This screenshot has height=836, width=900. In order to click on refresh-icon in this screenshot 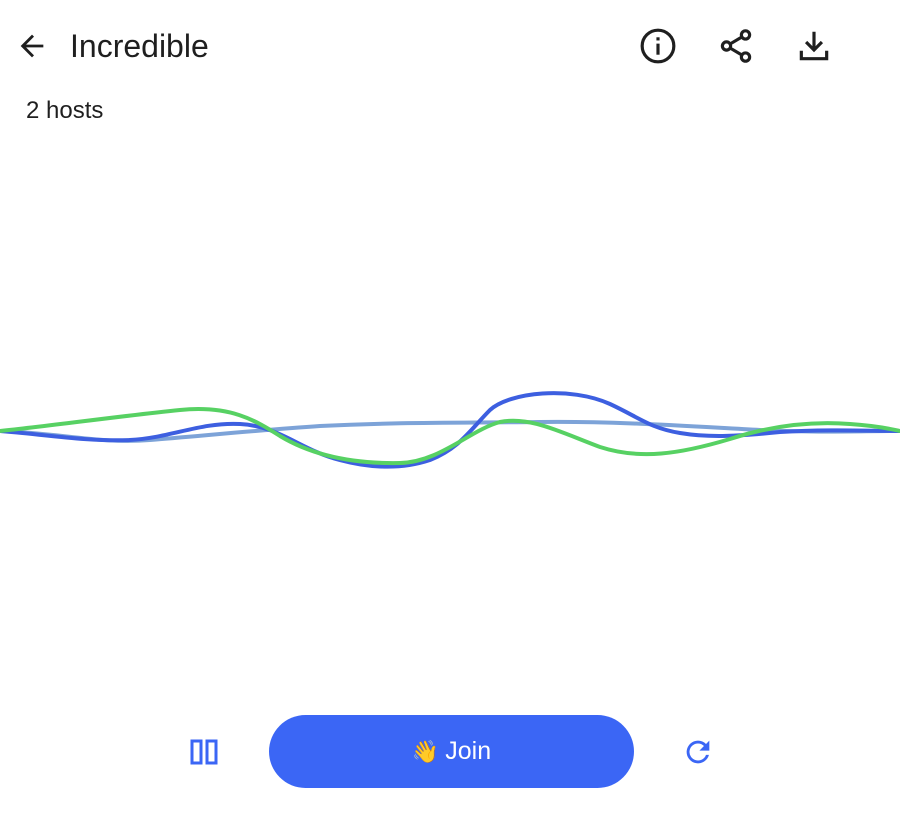, I will do `click(698, 752)`.